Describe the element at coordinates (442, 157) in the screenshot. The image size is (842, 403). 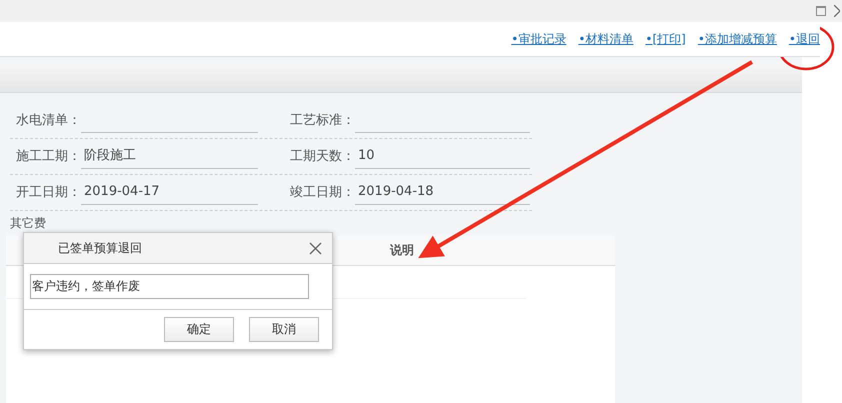
I see `field-value: 10` at that location.